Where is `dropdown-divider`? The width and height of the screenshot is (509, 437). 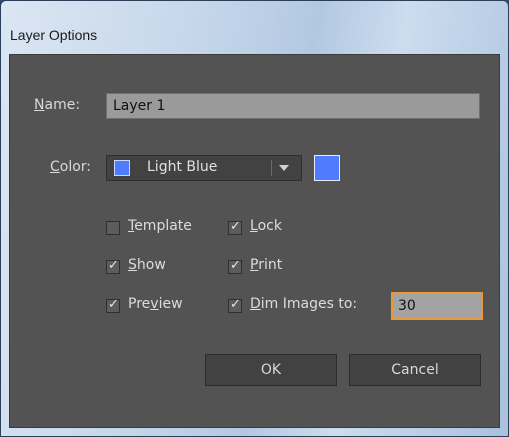
dropdown-divider is located at coordinates (271, 168).